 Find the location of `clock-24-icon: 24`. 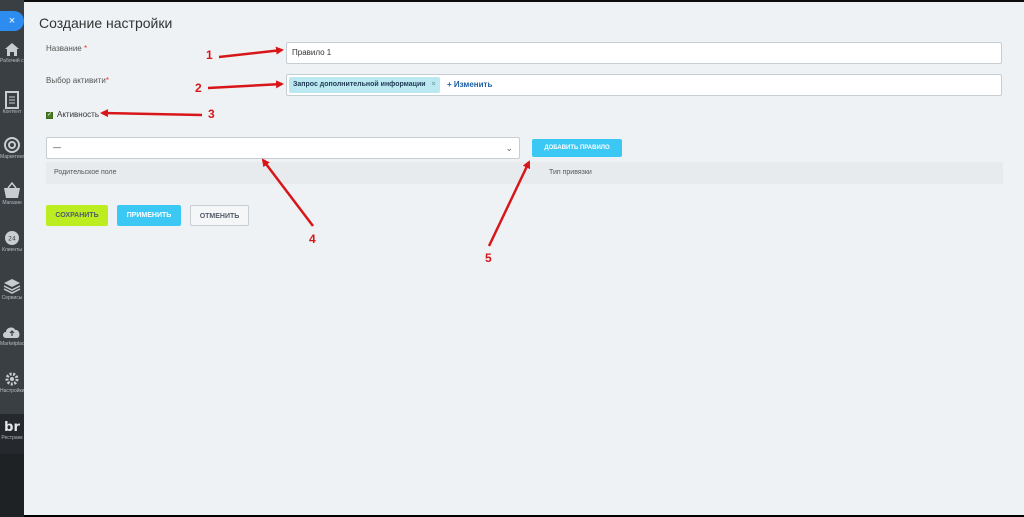

clock-24-icon: 24 is located at coordinates (12, 238).